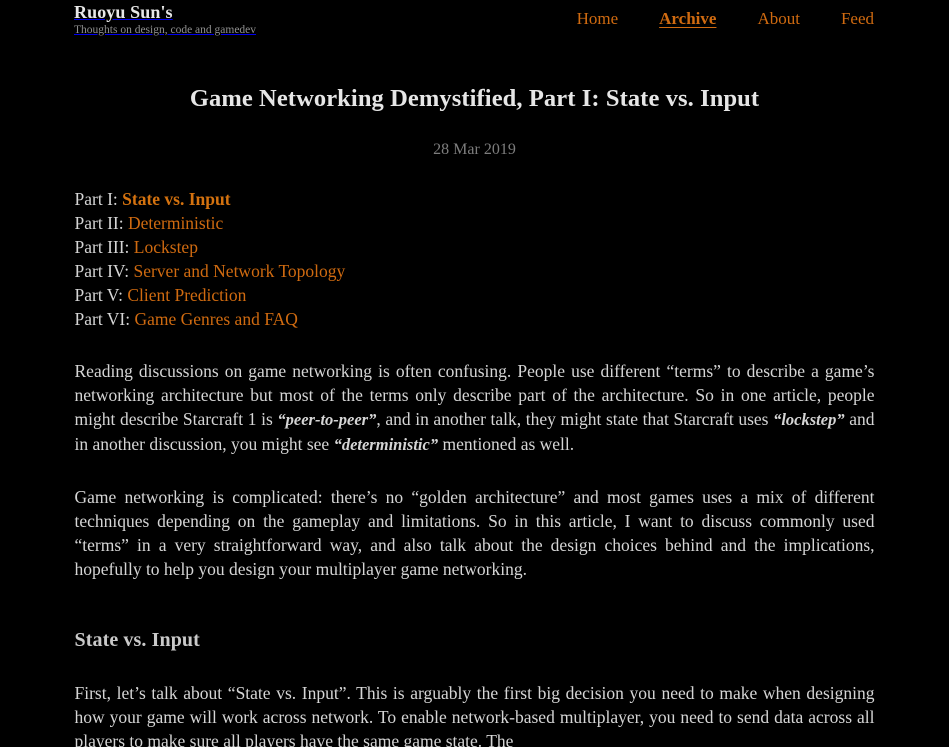  Describe the element at coordinates (475, 271) in the screenshot. I see `list-item: Part IV: Server and Network Topology` at that location.